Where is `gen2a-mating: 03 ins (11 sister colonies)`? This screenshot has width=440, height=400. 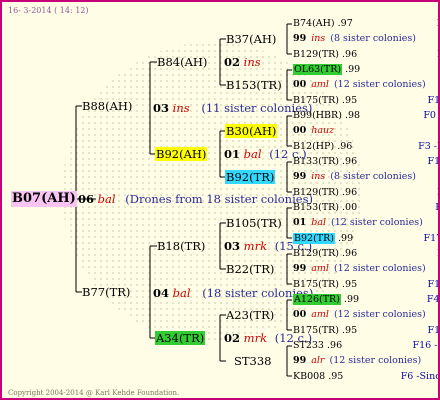 gen2a-mating: 03 ins (11 sister colonies) is located at coordinates (233, 108).